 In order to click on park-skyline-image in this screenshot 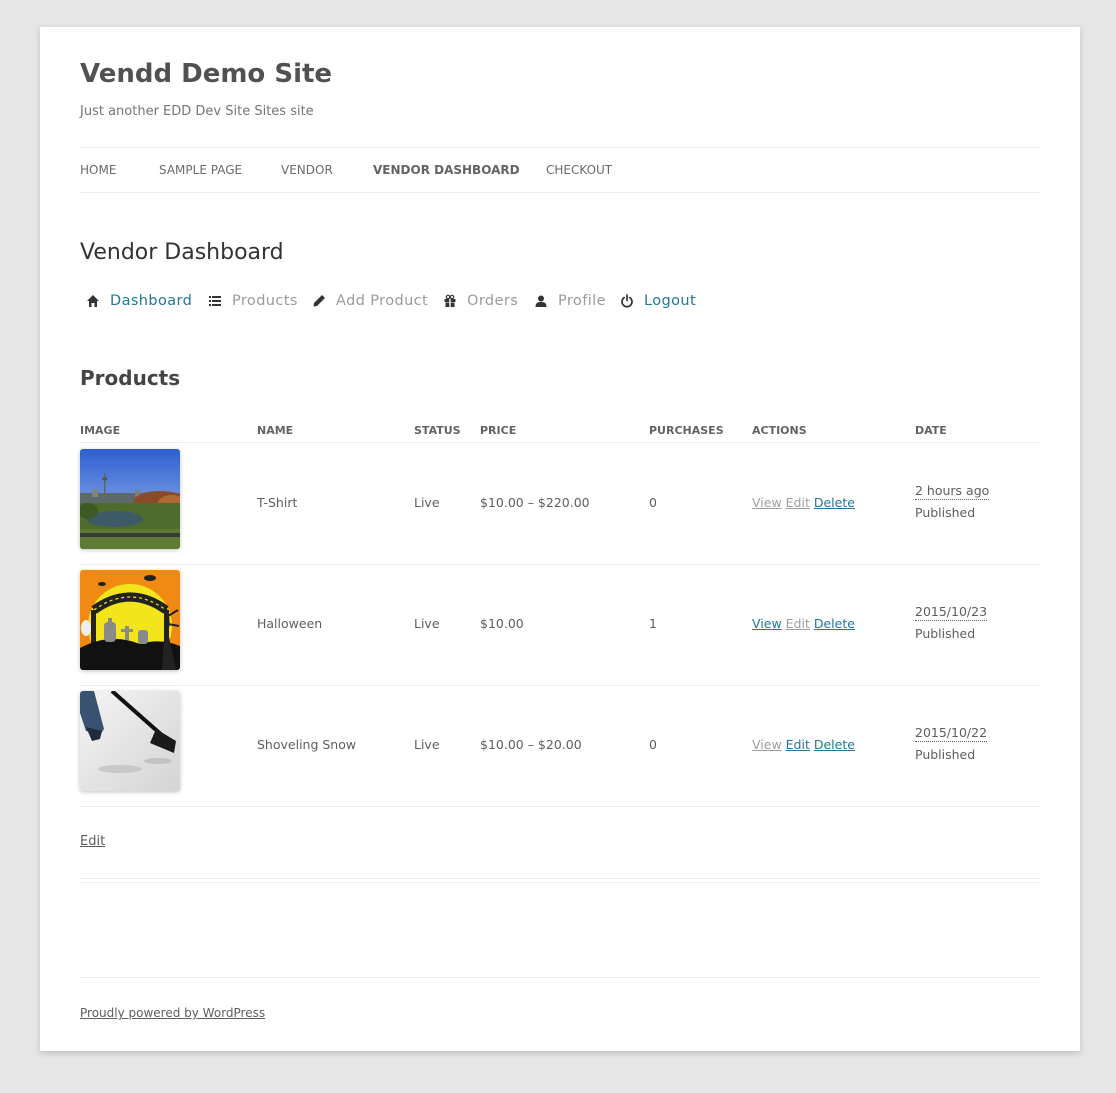, I will do `click(130, 499)`.